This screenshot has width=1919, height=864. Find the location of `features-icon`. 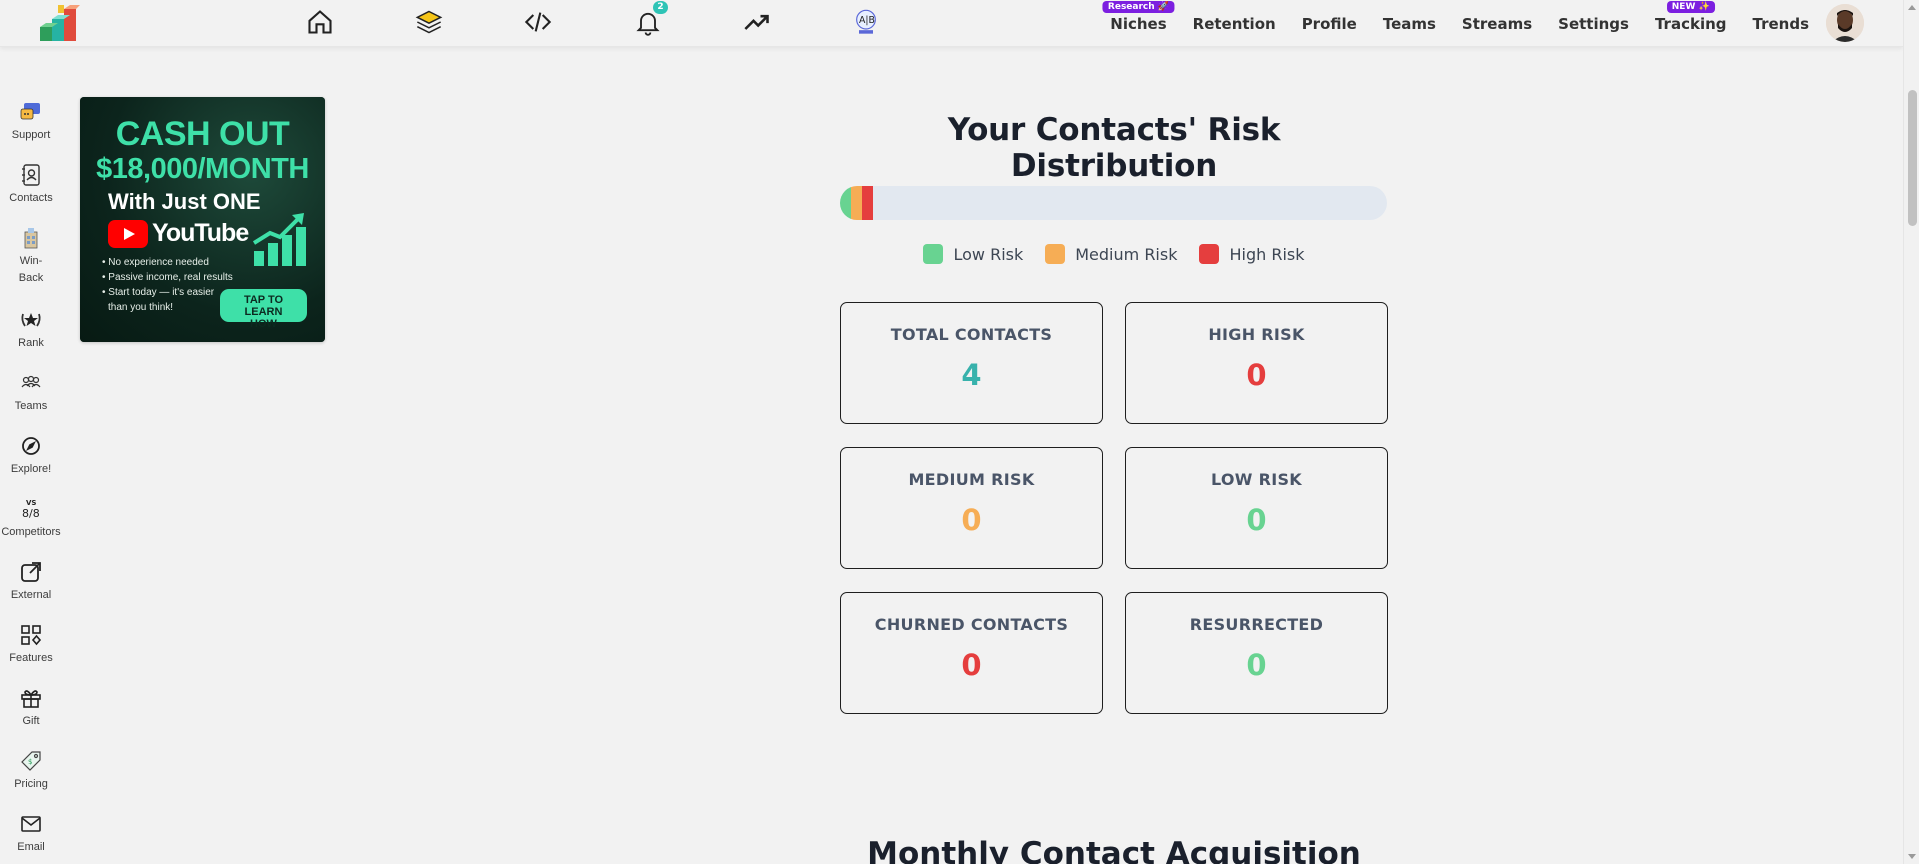

features-icon is located at coordinates (31, 635).